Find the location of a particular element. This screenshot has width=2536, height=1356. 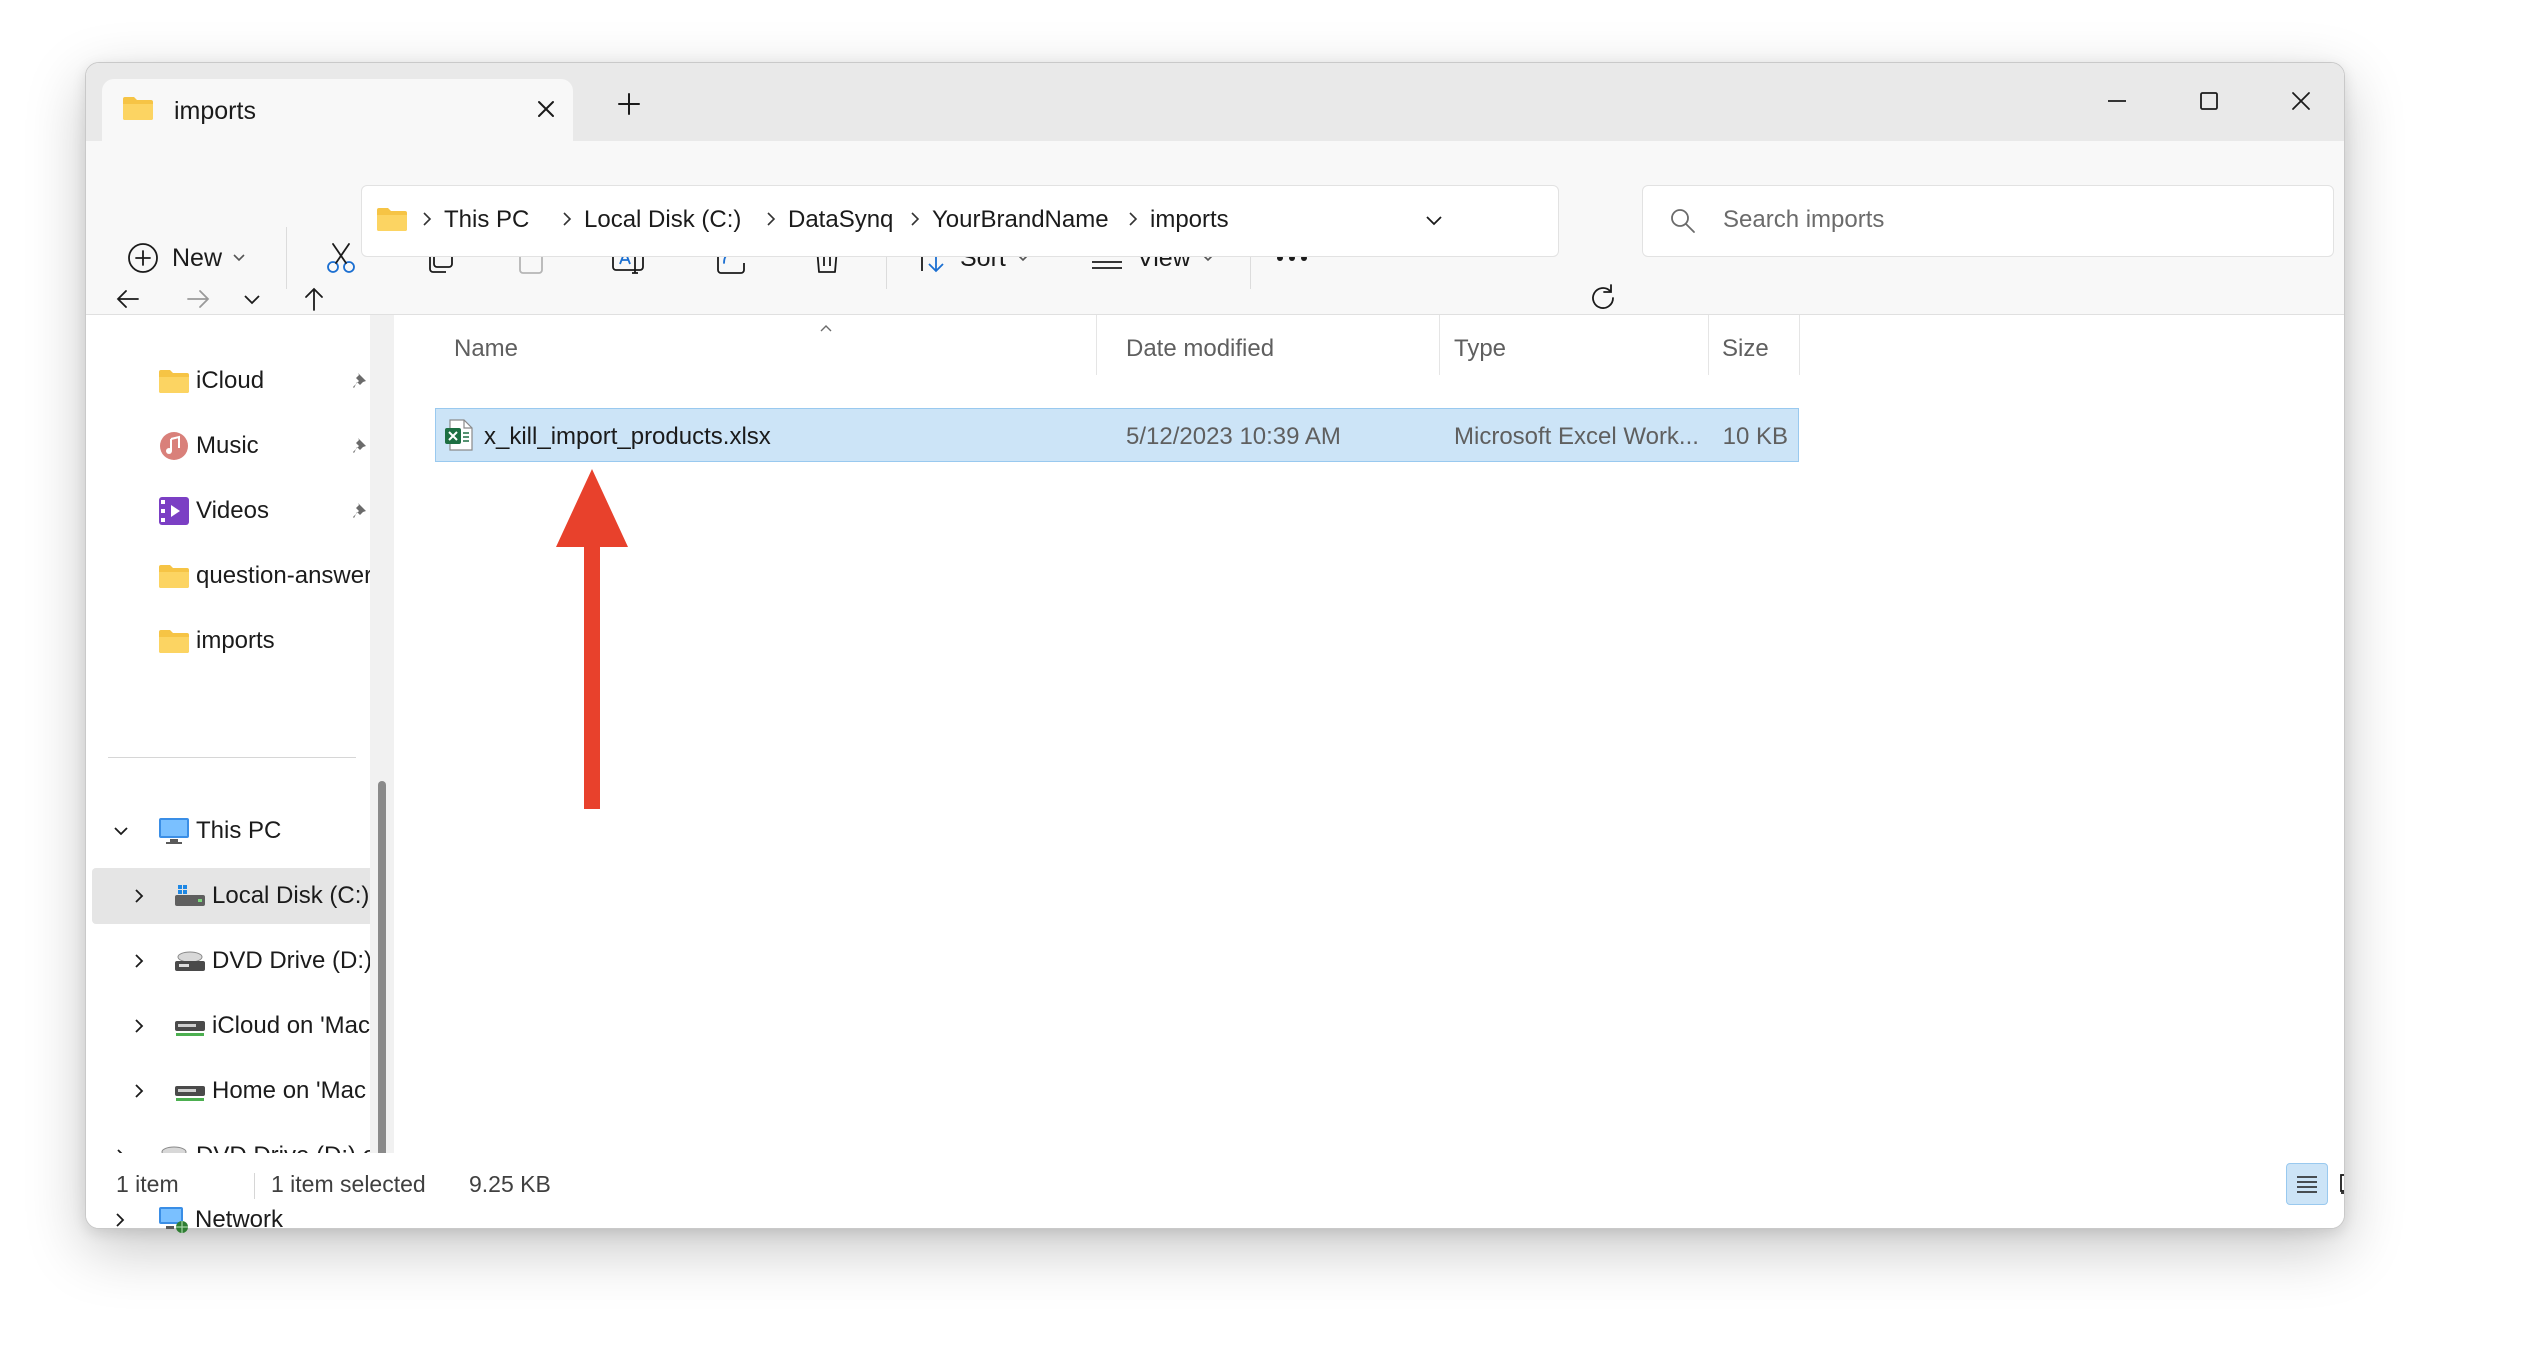

status-selected-size: 9.25 KB is located at coordinates (510, 1184).